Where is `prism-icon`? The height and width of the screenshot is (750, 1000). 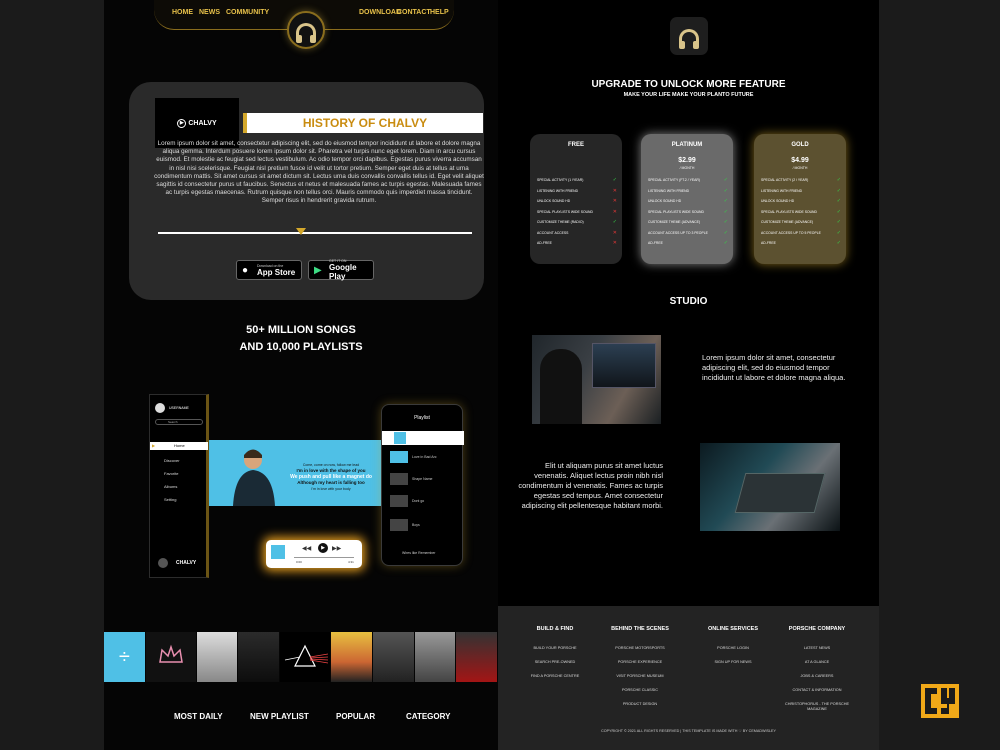 prism-icon is located at coordinates (307, 655).